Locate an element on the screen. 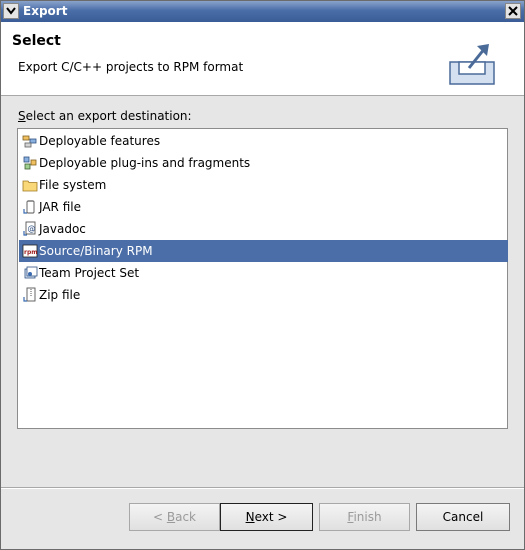 The height and width of the screenshot is (550, 525). svg-text: rpm is located at coordinates (31, 252).